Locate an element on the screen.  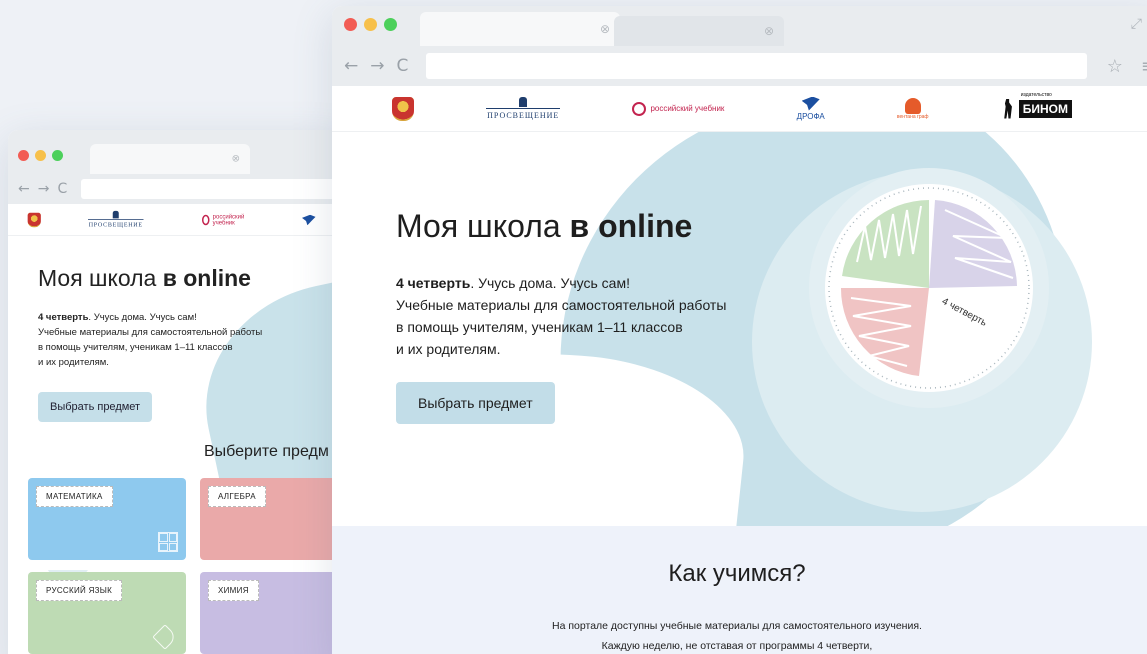
ventana-graf-logo: вентана граф is located at coordinates (913, 108).